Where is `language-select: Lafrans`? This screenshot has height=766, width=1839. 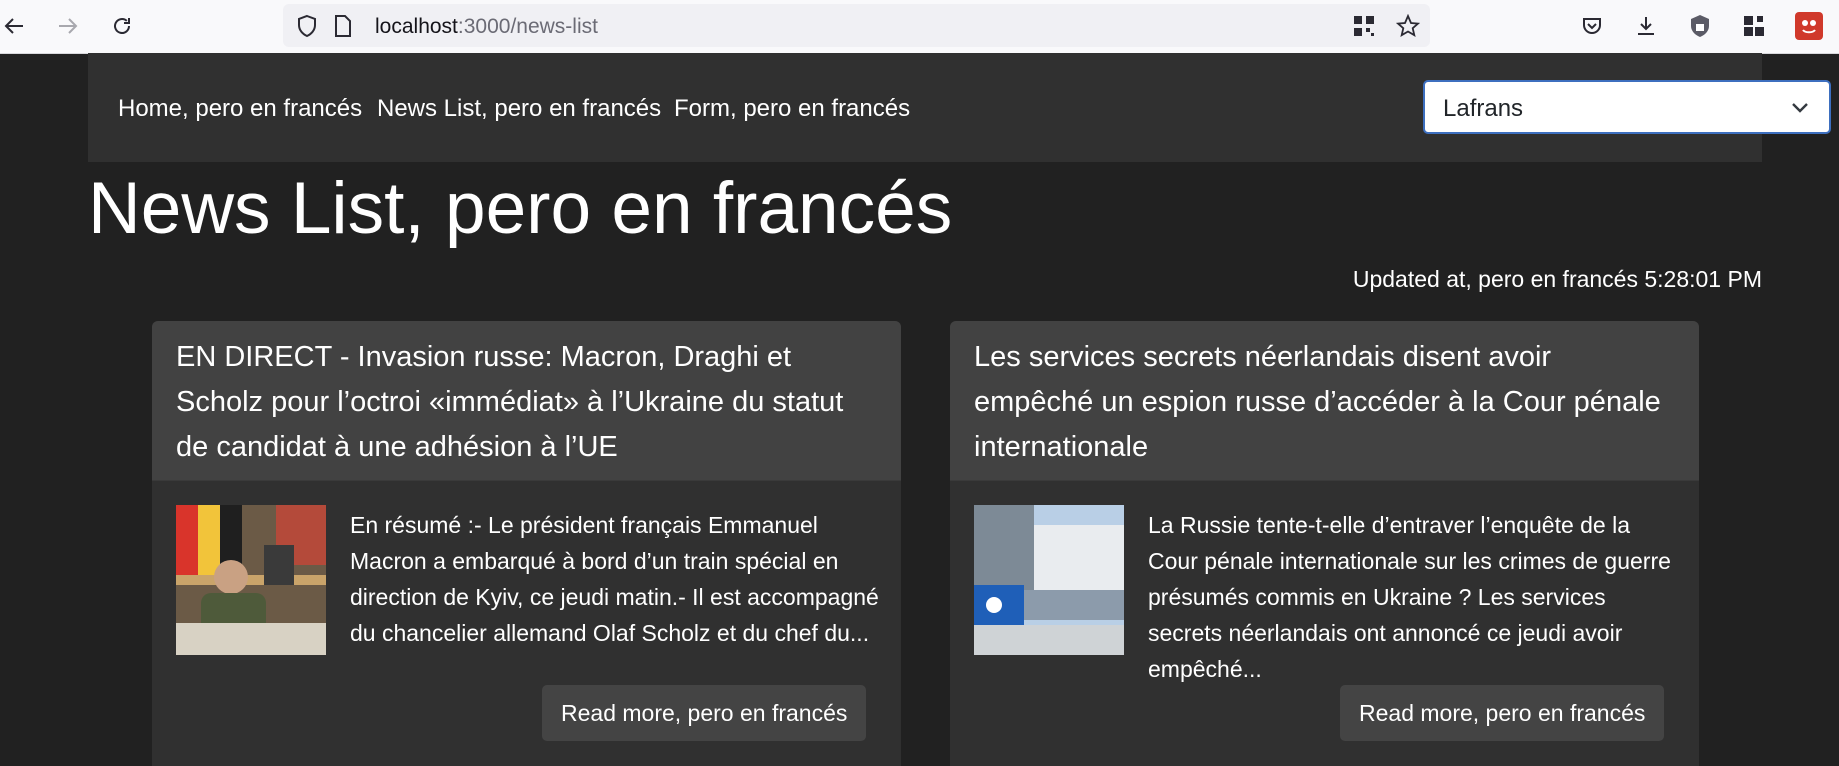 language-select: Lafrans is located at coordinates (1627, 107).